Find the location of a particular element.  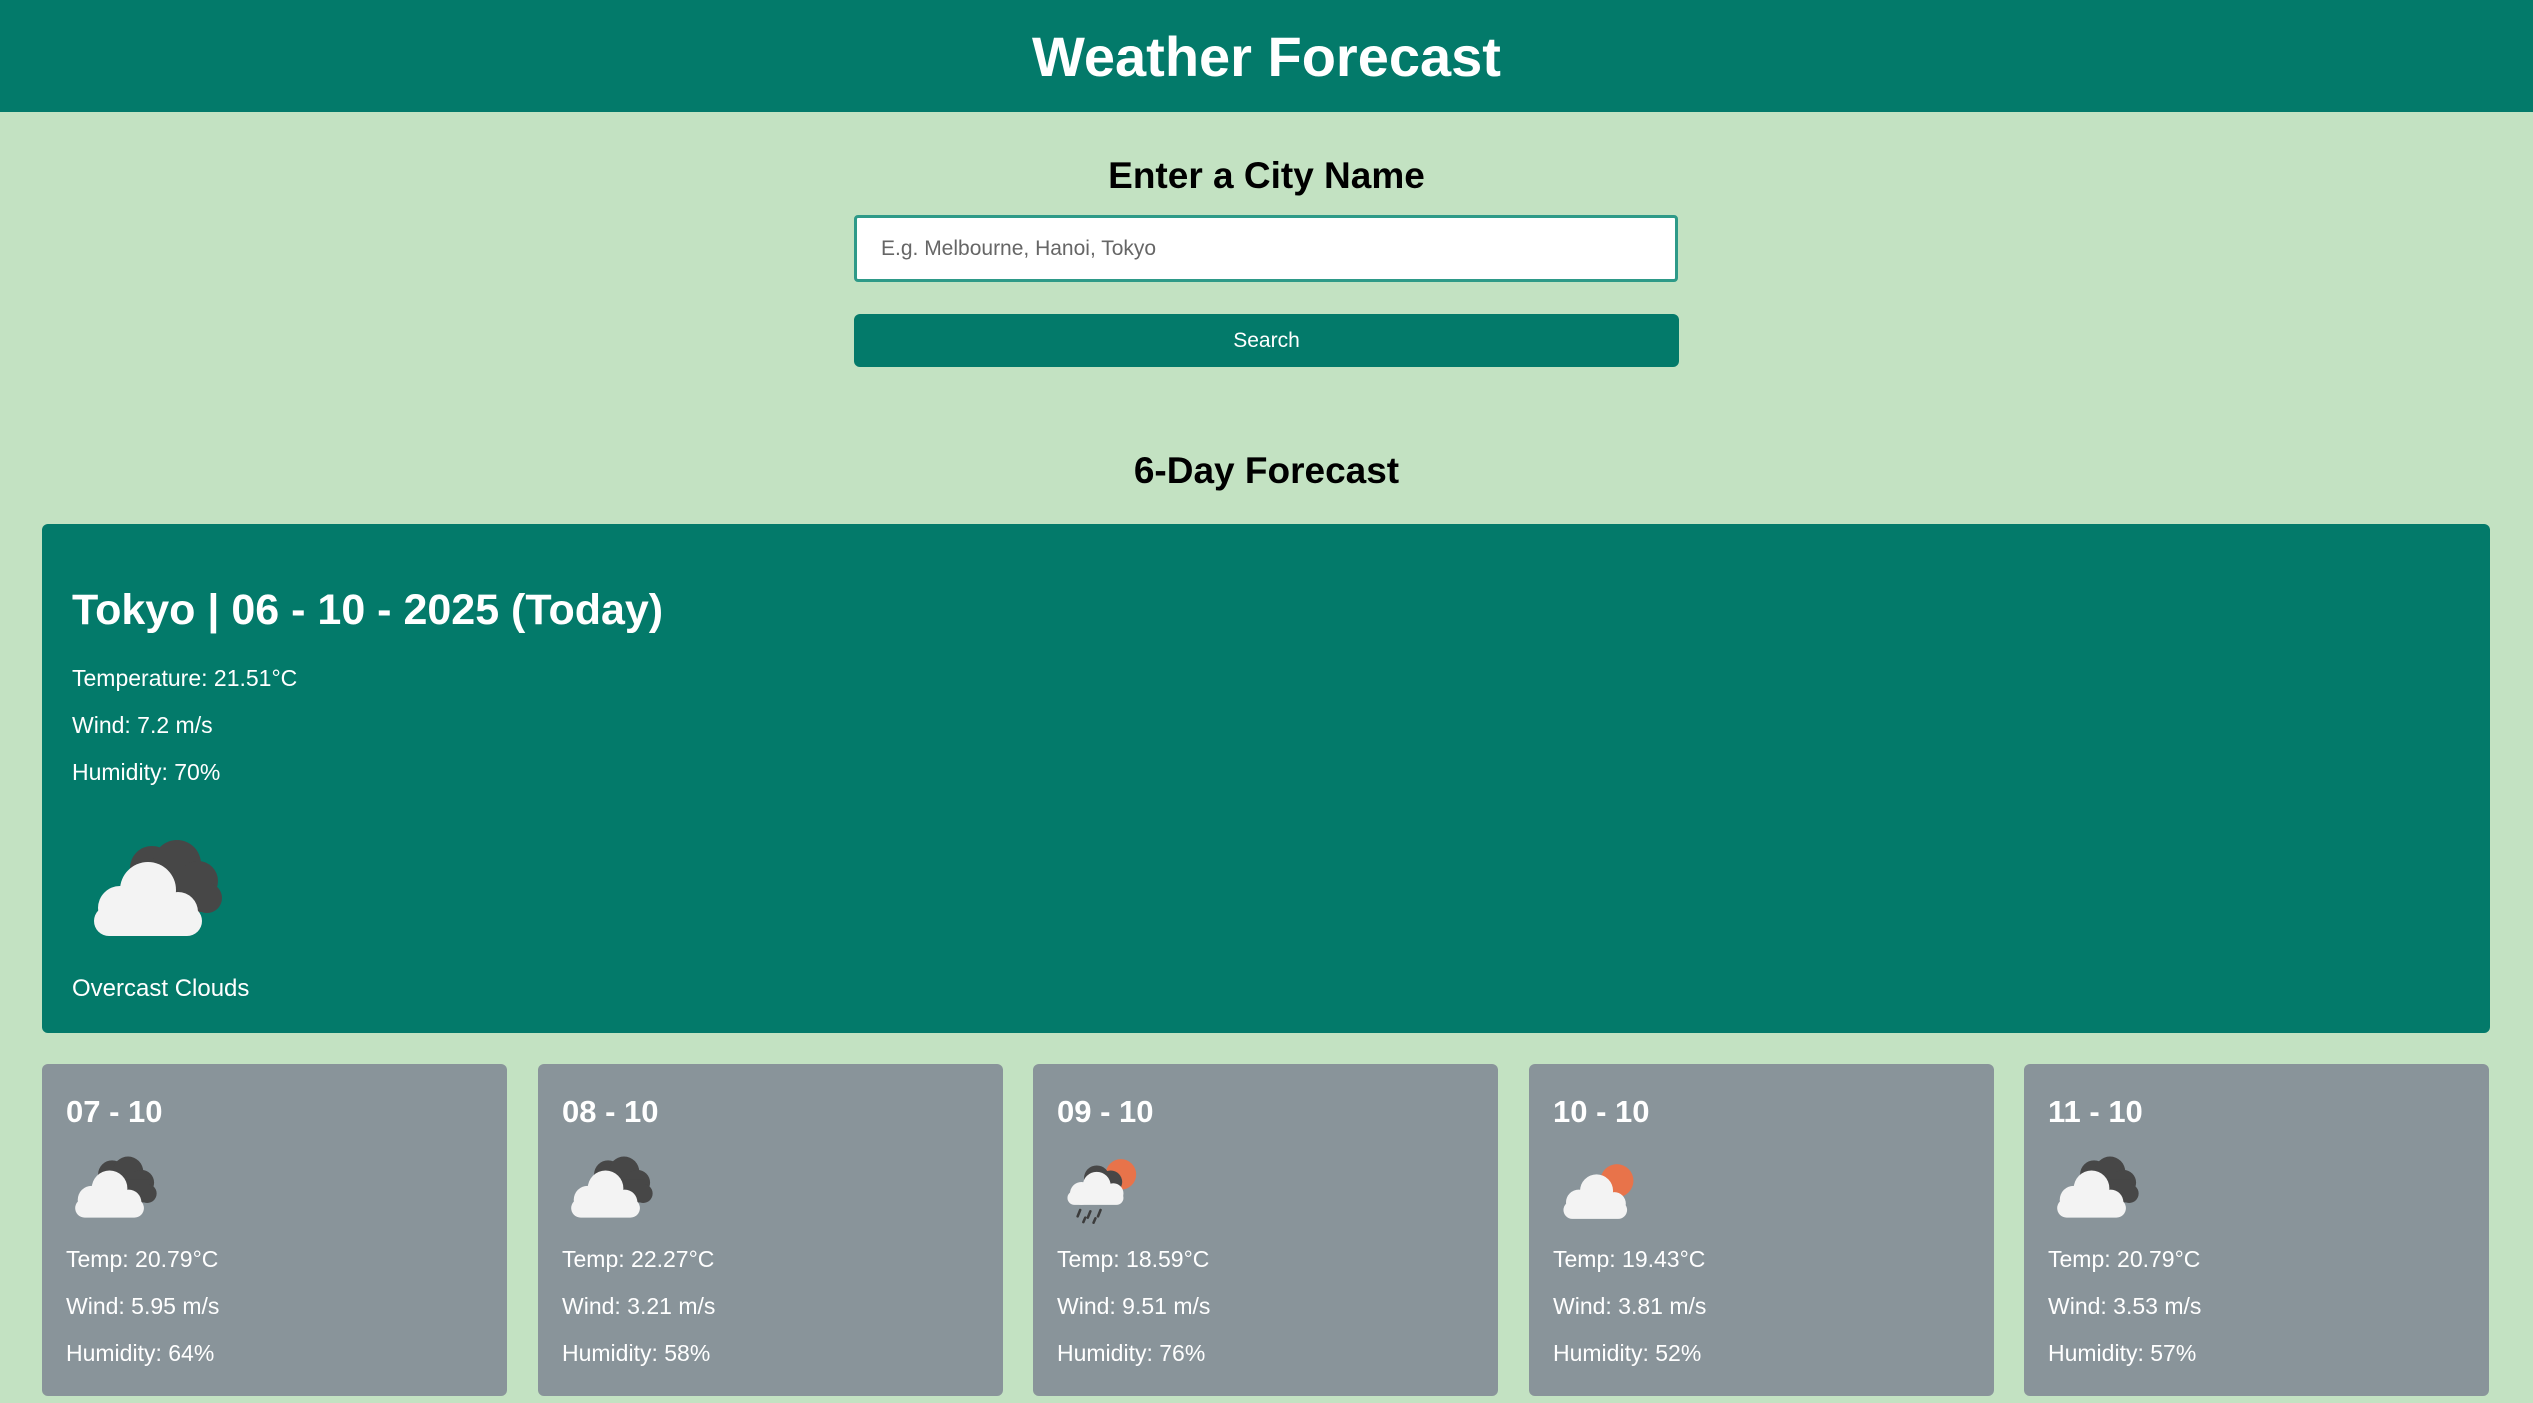

today-title: Tokyo | 06 - 10 - 2025 (Today) is located at coordinates (368, 610).